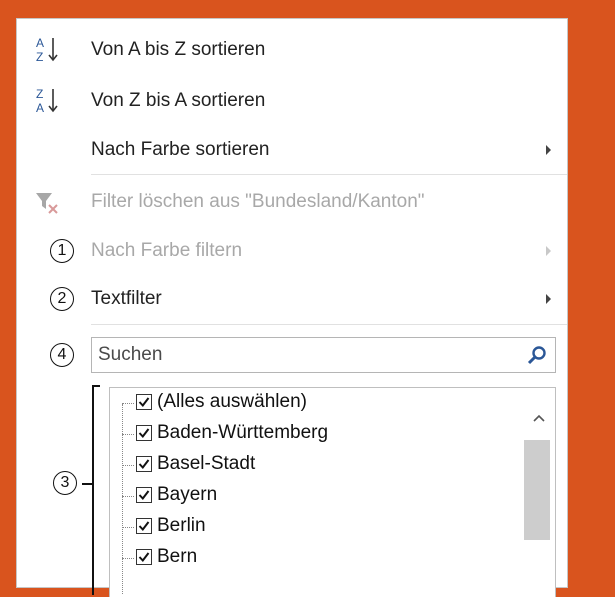 Image resolution: width=615 pixels, height=597 pixels. Describe the element at coordinates (177, 556) in the screenshot. I see `list-item-label: Bern` at that location.